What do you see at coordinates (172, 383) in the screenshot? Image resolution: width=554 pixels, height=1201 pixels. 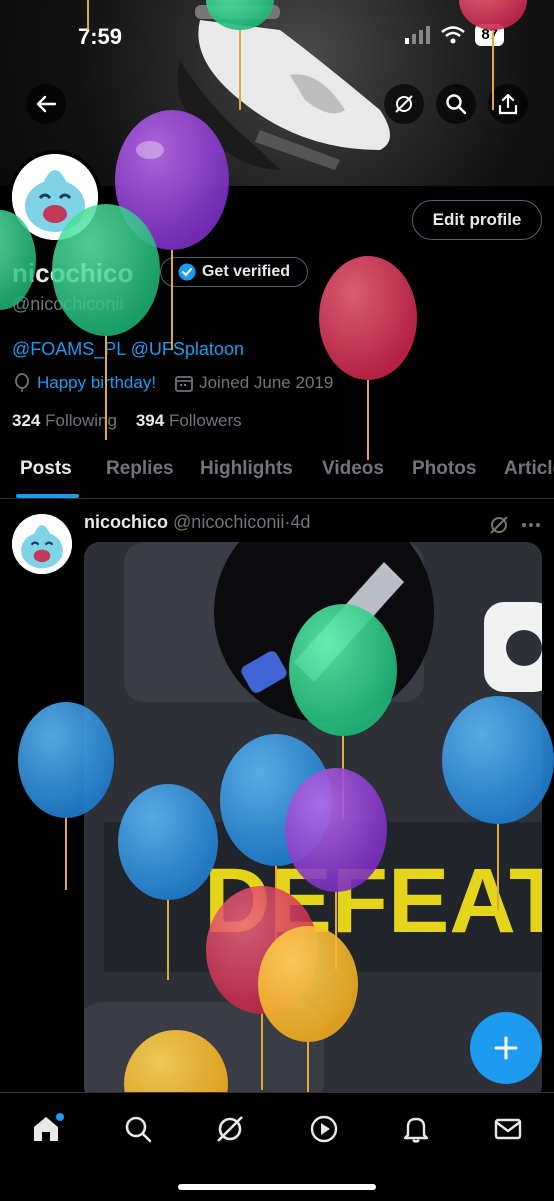 I see `profile-meta: Happy birthday! Joined June 2019` at bounding box center [172, 383].